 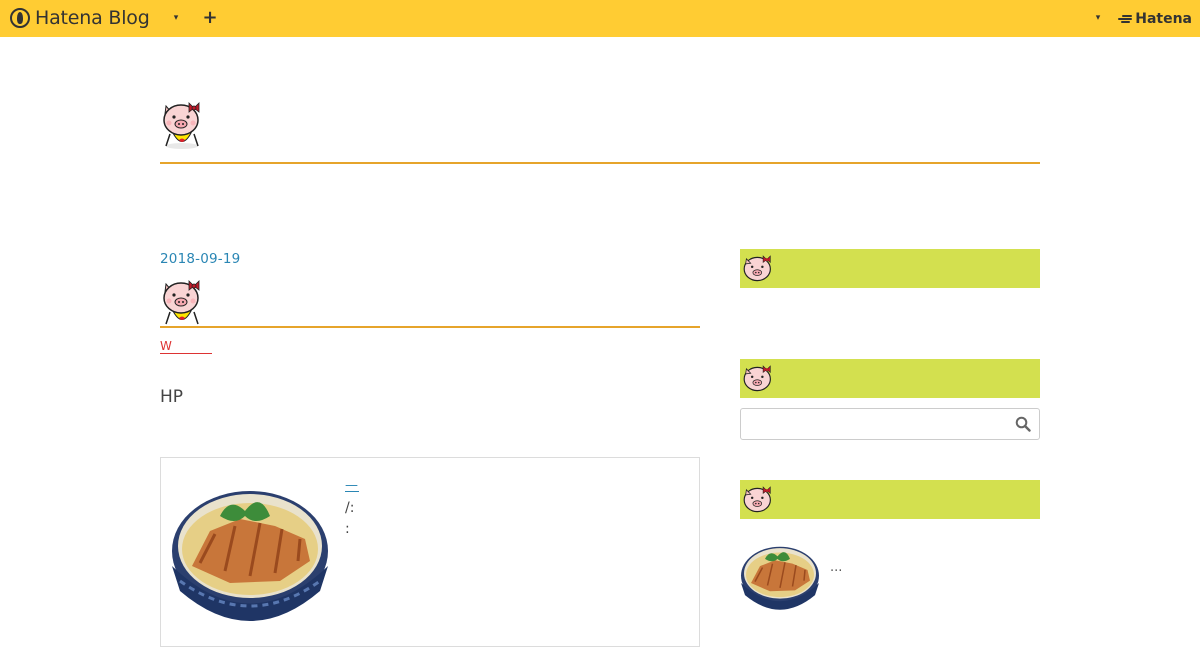 I want to click on entry-title, so click(x=430, y=303).